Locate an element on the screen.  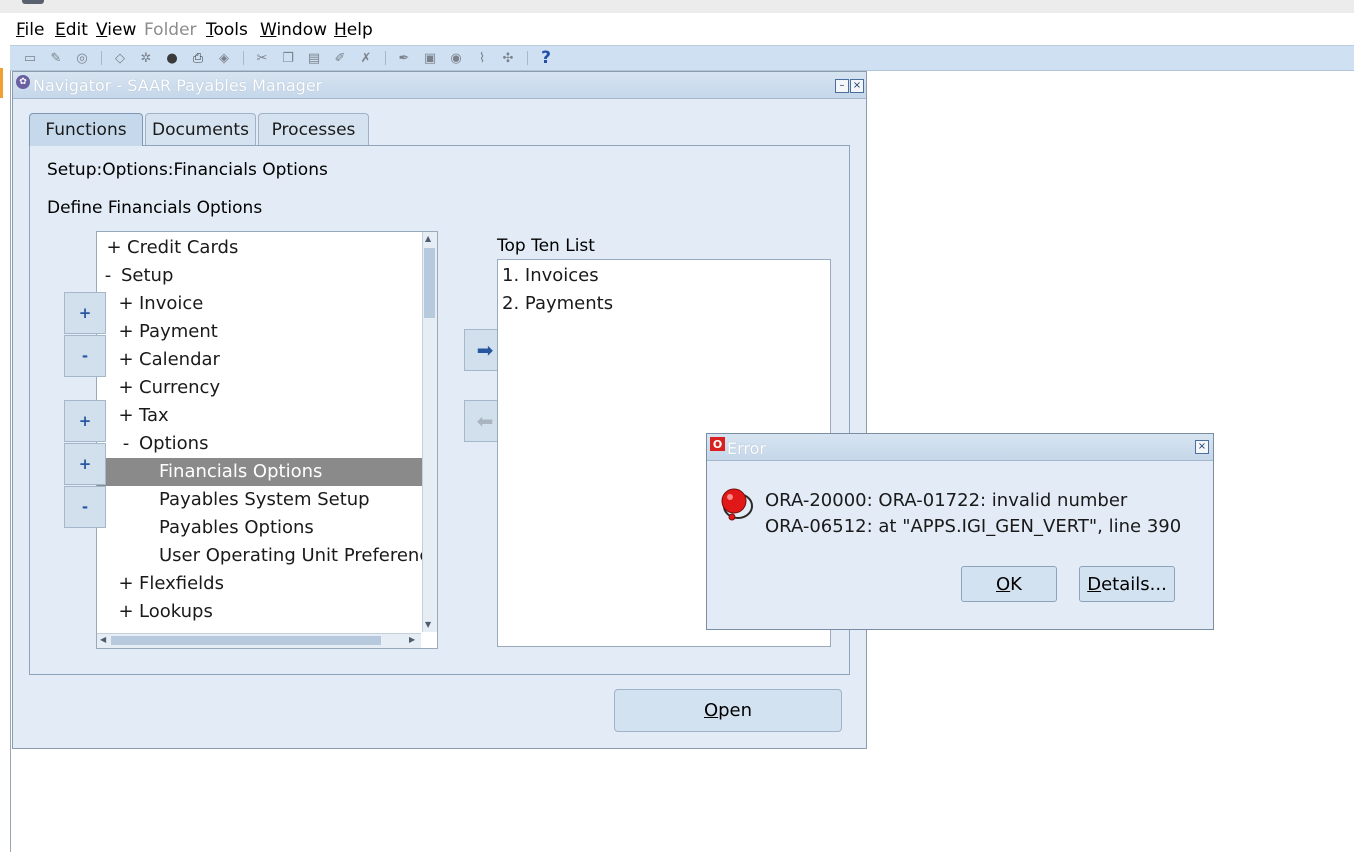
clear-record-icon: ✐ is located at coordinates (340, 58).